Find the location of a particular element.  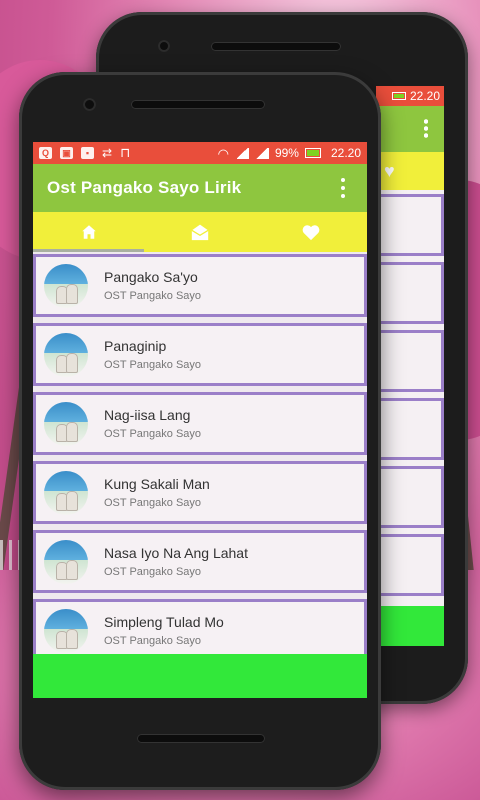

song-title: Nasa Iyo Na Ang Lahat is located at coordinates (176, 553).